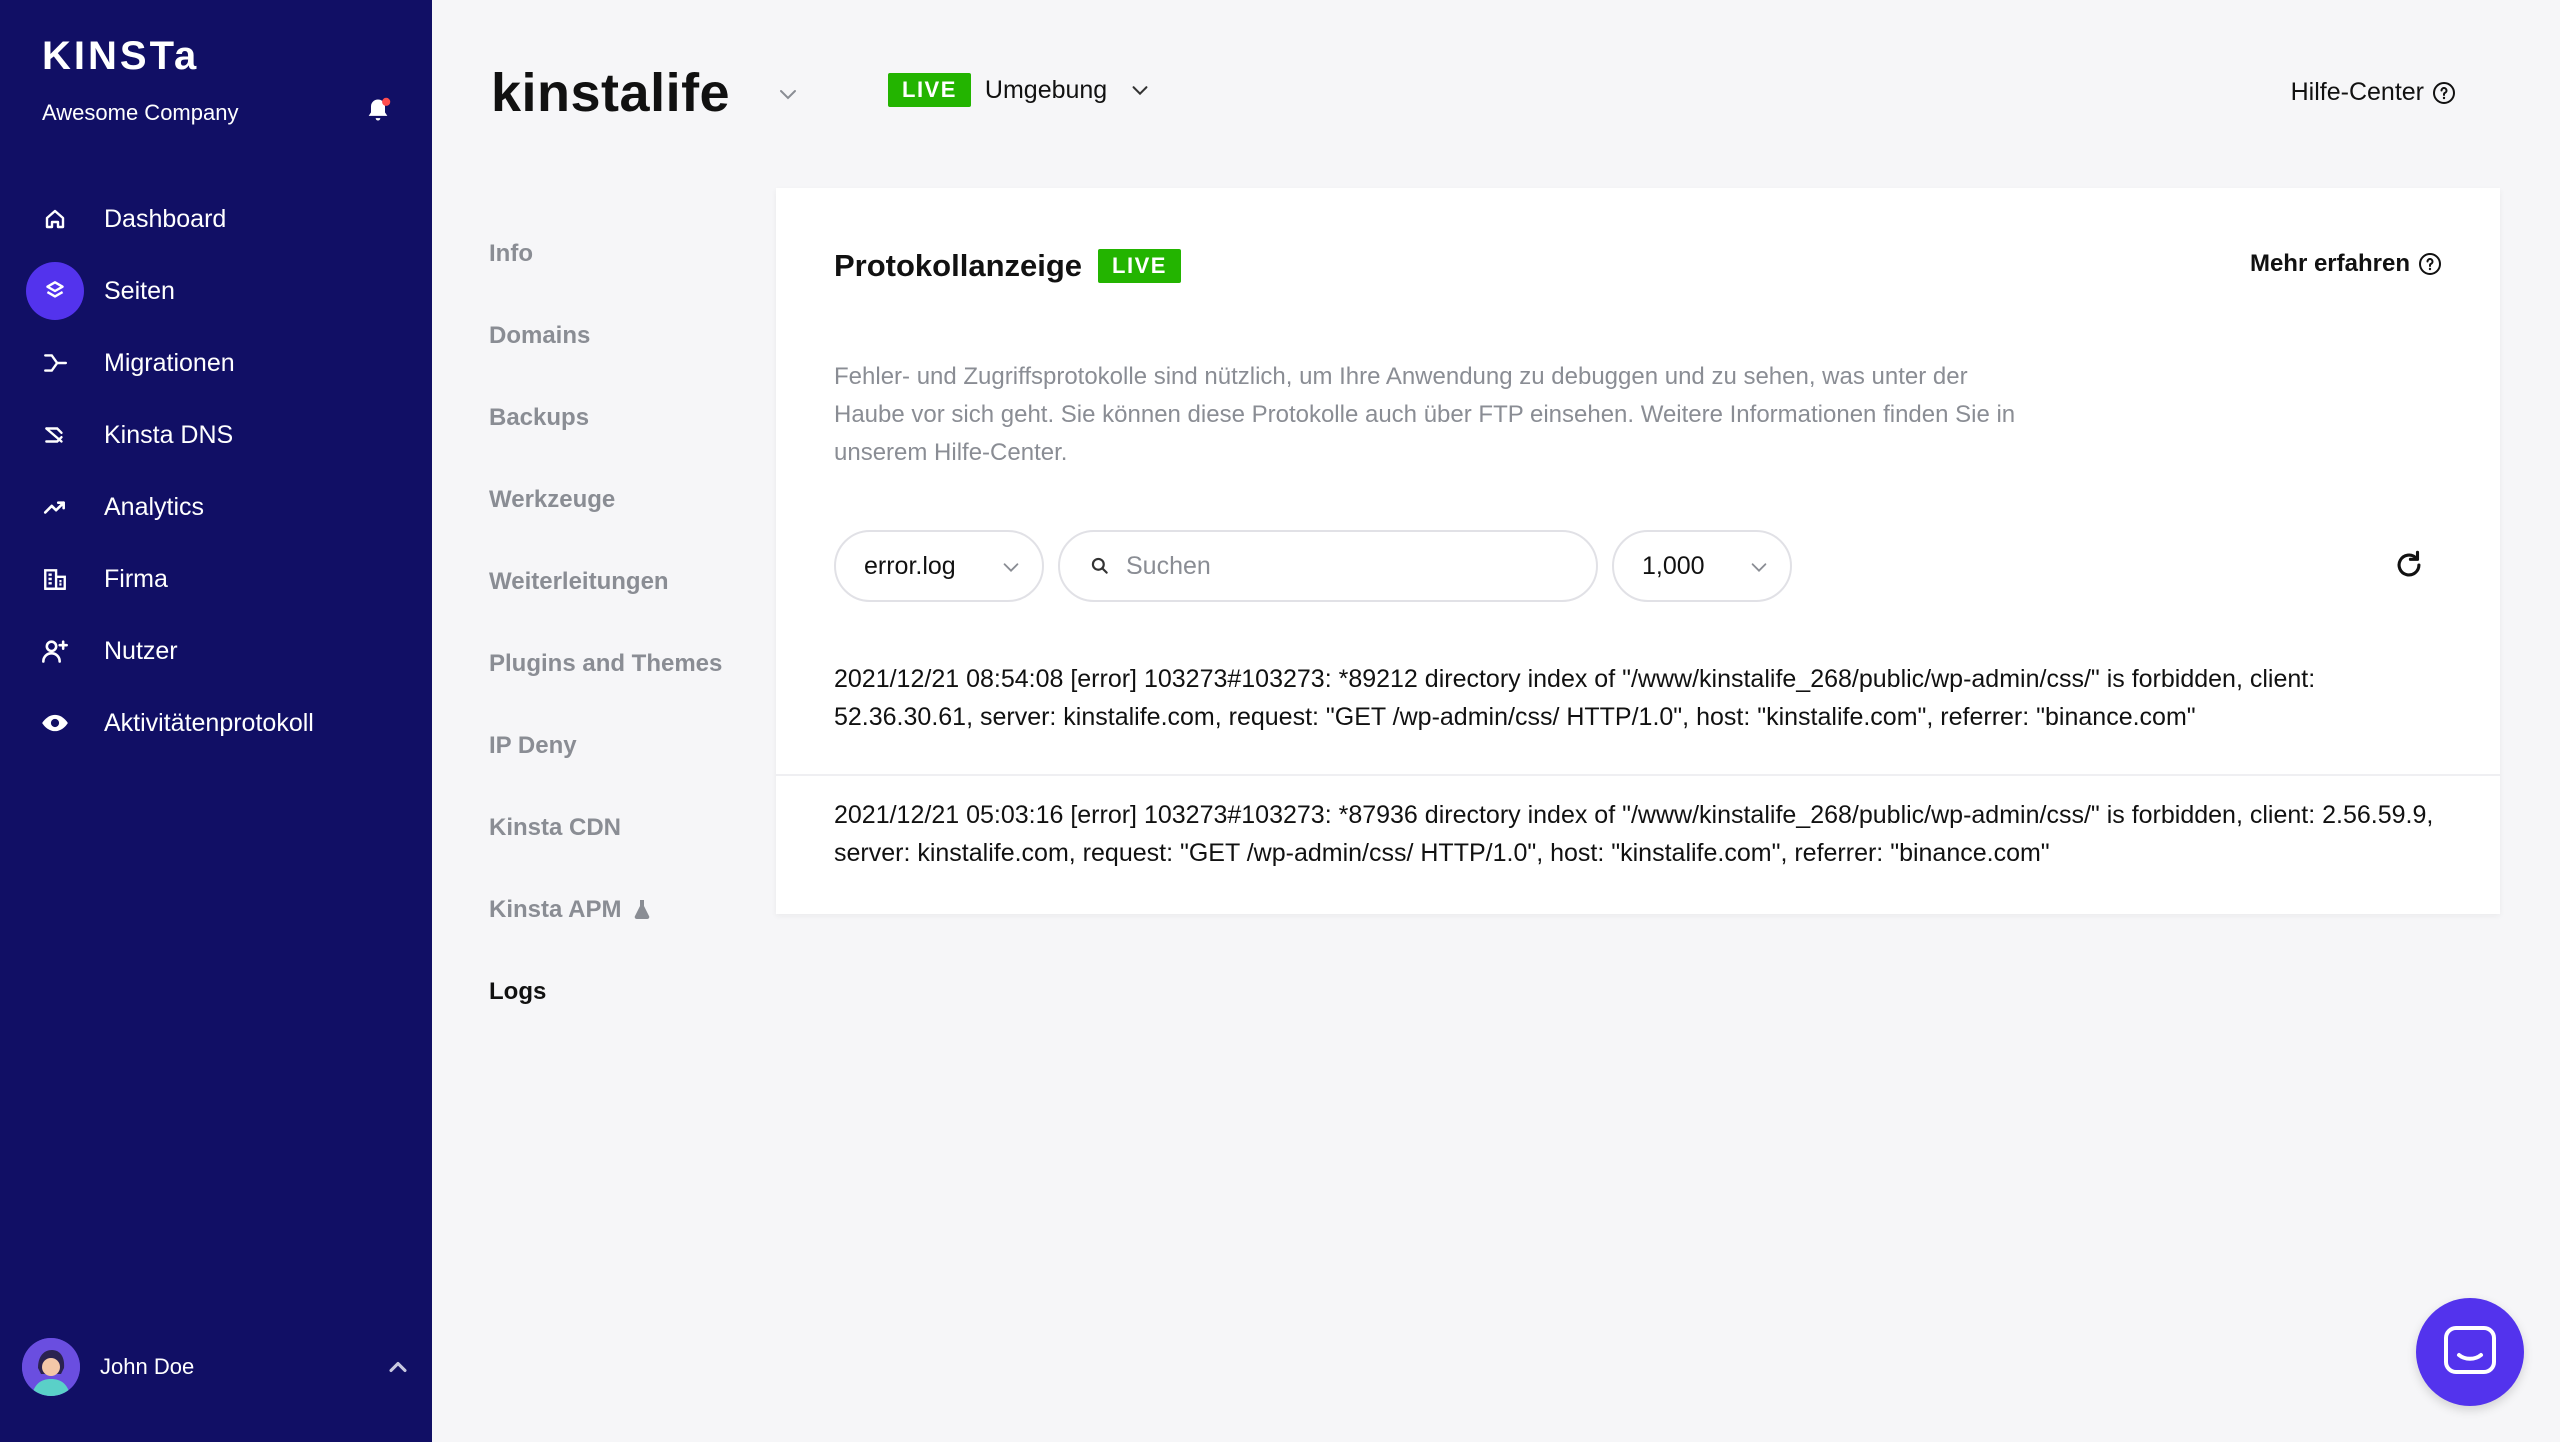 The image size is (2560, 1442). I want to click on search-input, so click(1346, 566).